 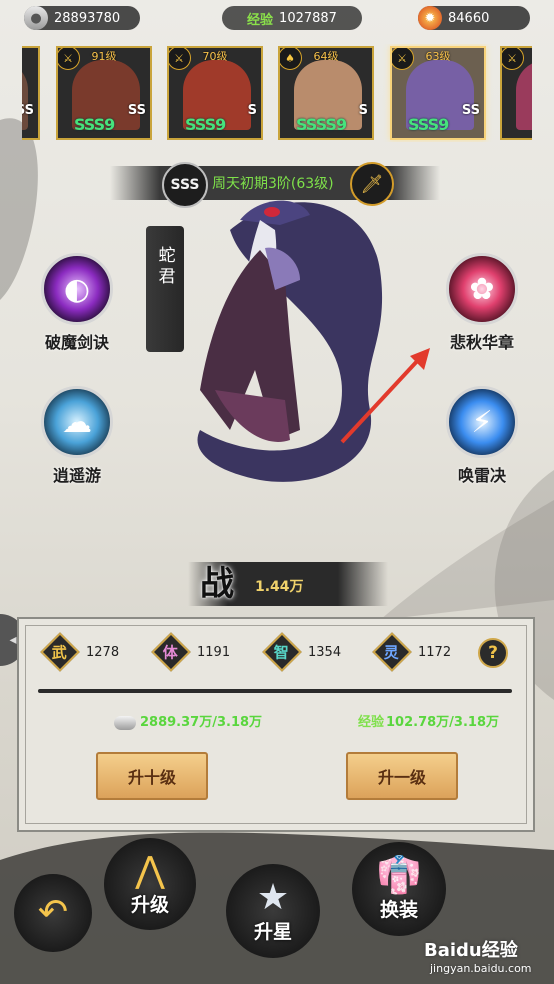 I want to click on nav-star: ★ 升星, so click(x=273, y=911).